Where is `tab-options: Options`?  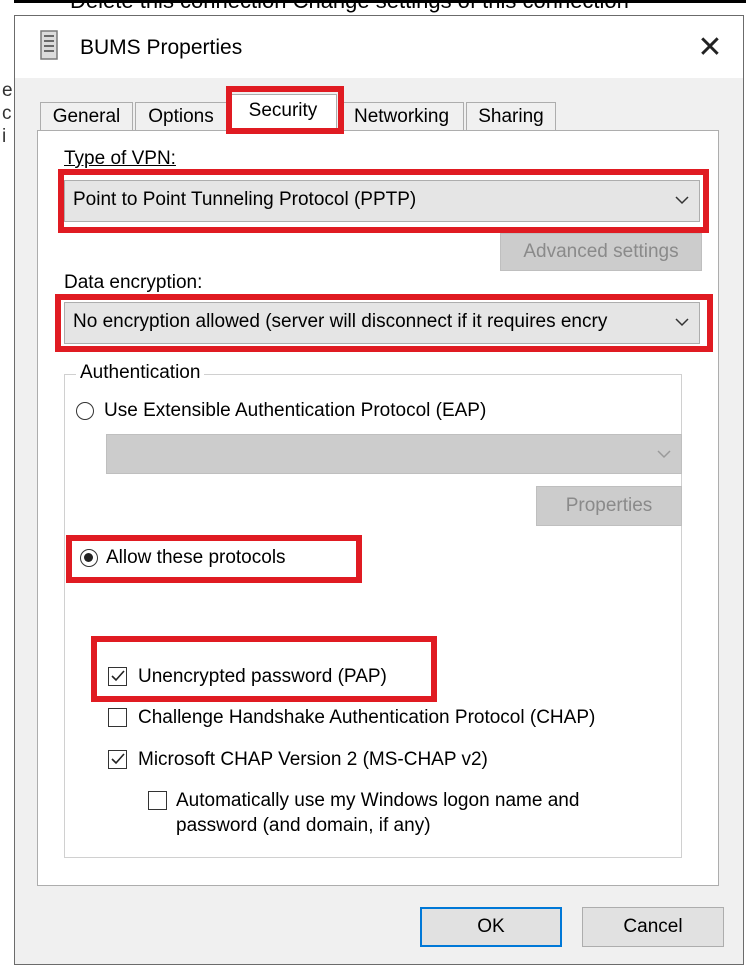 tab-options: Options is located at coordinates (181, 116).